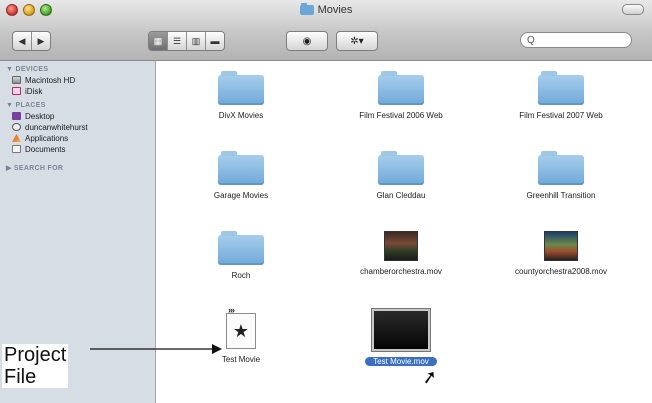  What do you see at coordinates (16, 80) in the screenshot?
I see `hard-drive-icon` at bounding box center [16, 80].